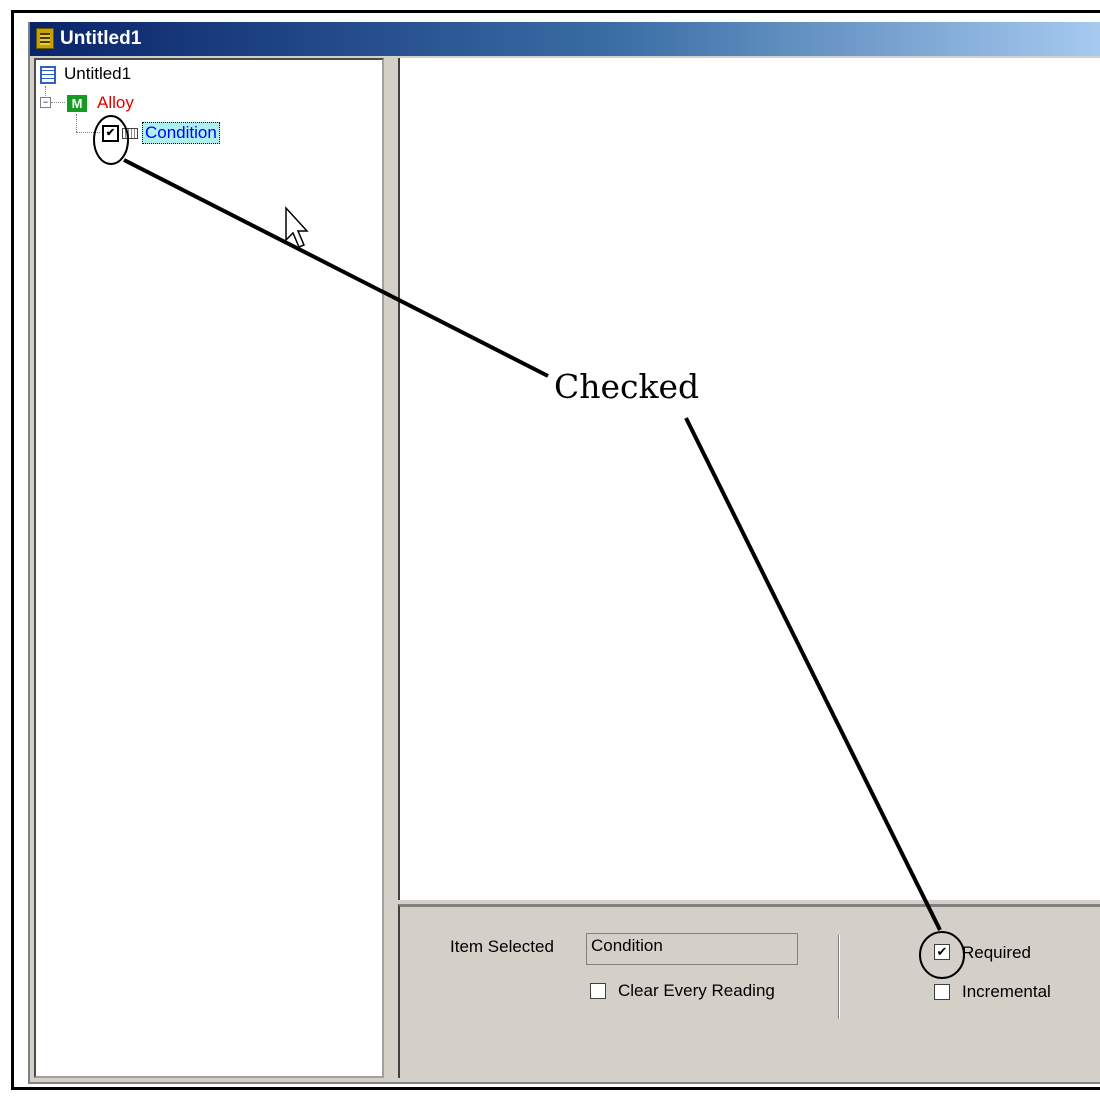 The width and height of the screenshot is (1100, 1099). I want to click on required-checkbox-circle, so click(942, 955).